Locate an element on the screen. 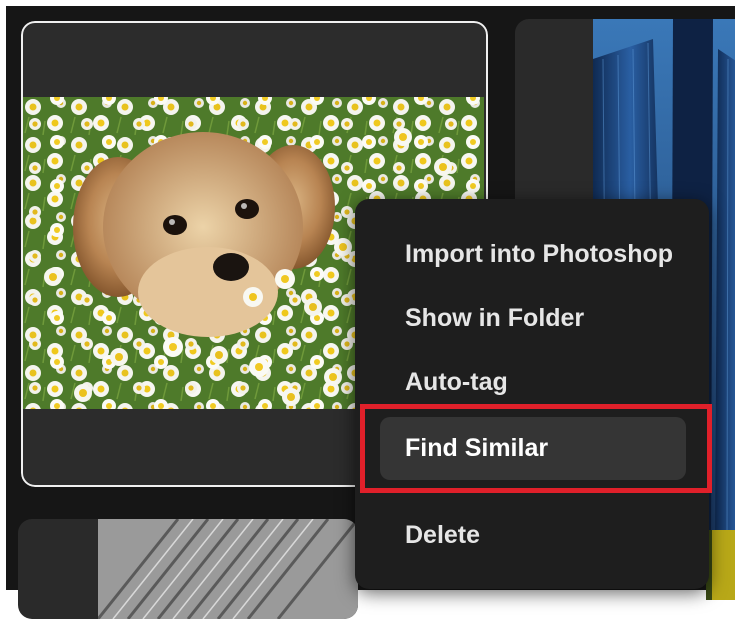 Image resolution: width=735 pixels, height=619 pixels. architecture-photo-image is located at coordinates (228, 569).